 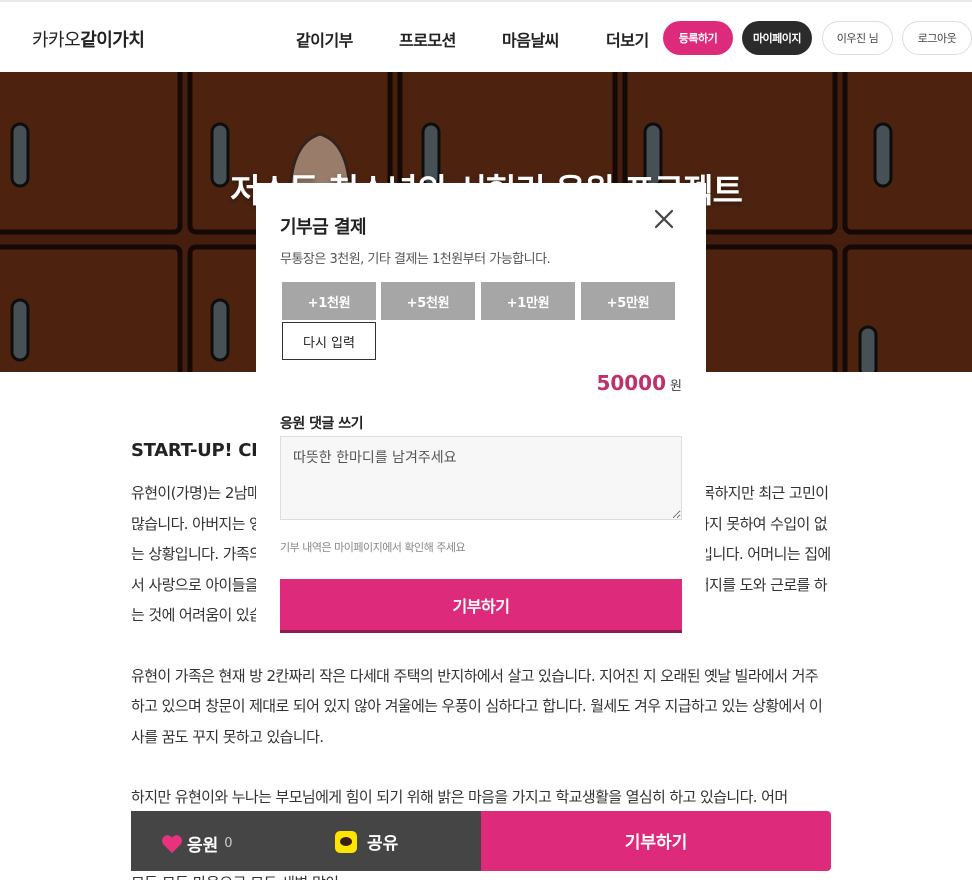 I want to click on amount-display: 50000 원, so click(x=639, y=383).